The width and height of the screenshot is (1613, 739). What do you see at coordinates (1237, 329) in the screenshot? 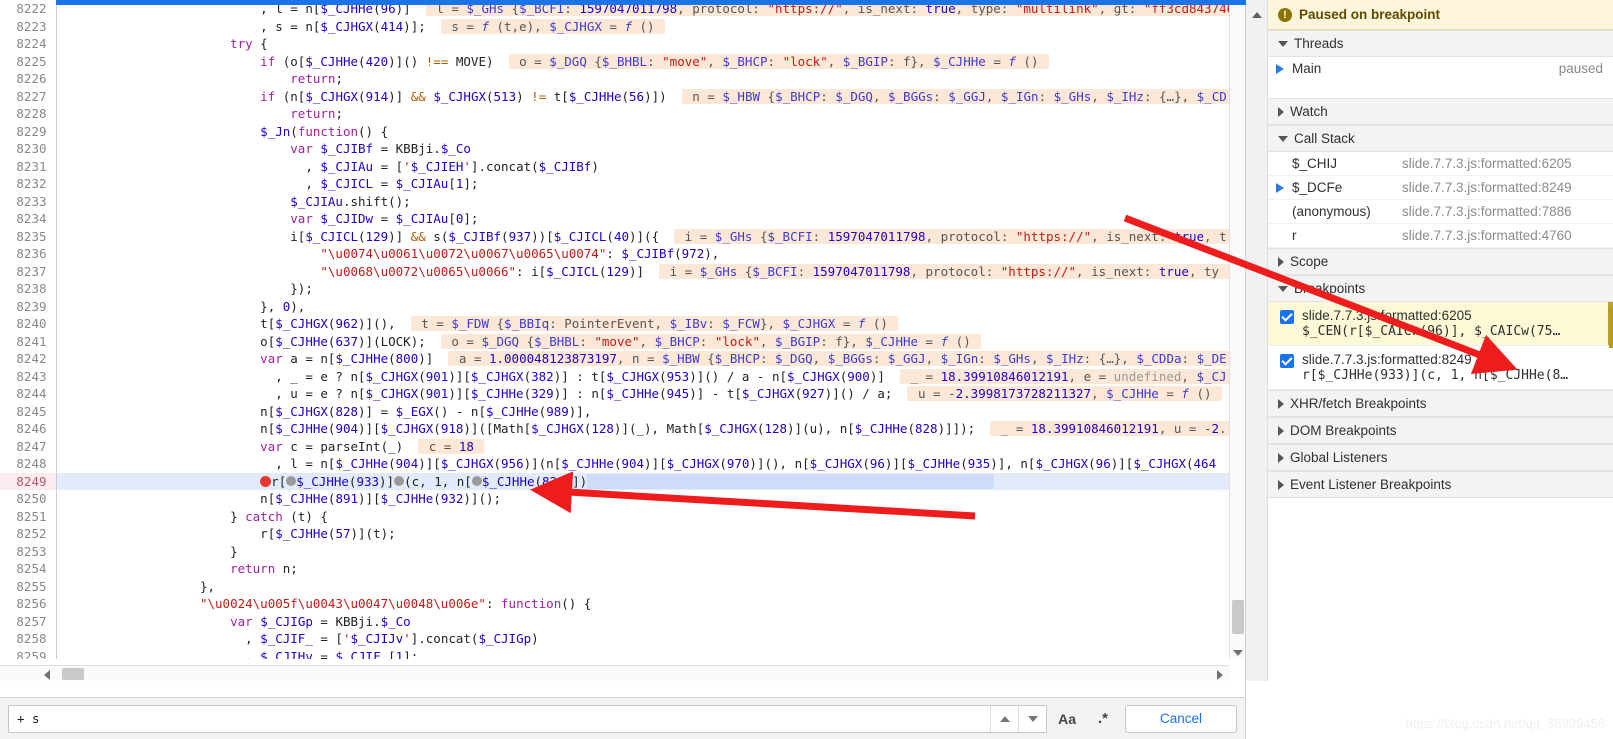
I see `editor-vertical-scrollbar` at bounding box center [1237, 329].